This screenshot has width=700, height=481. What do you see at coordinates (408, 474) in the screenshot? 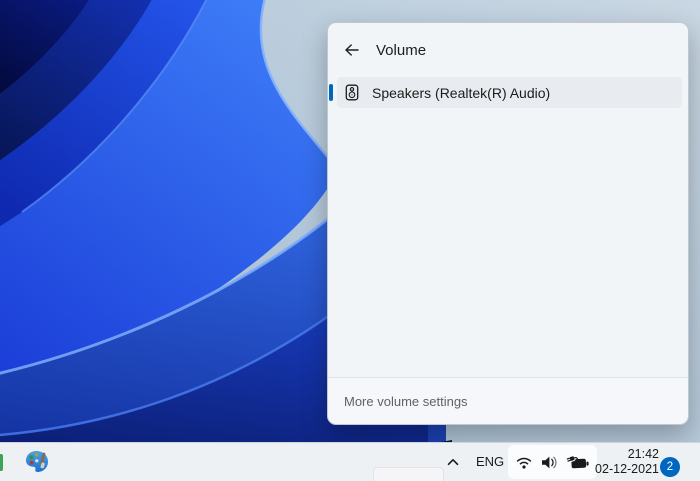
I see `partial-window-edge` at bounding box center [408, 474].